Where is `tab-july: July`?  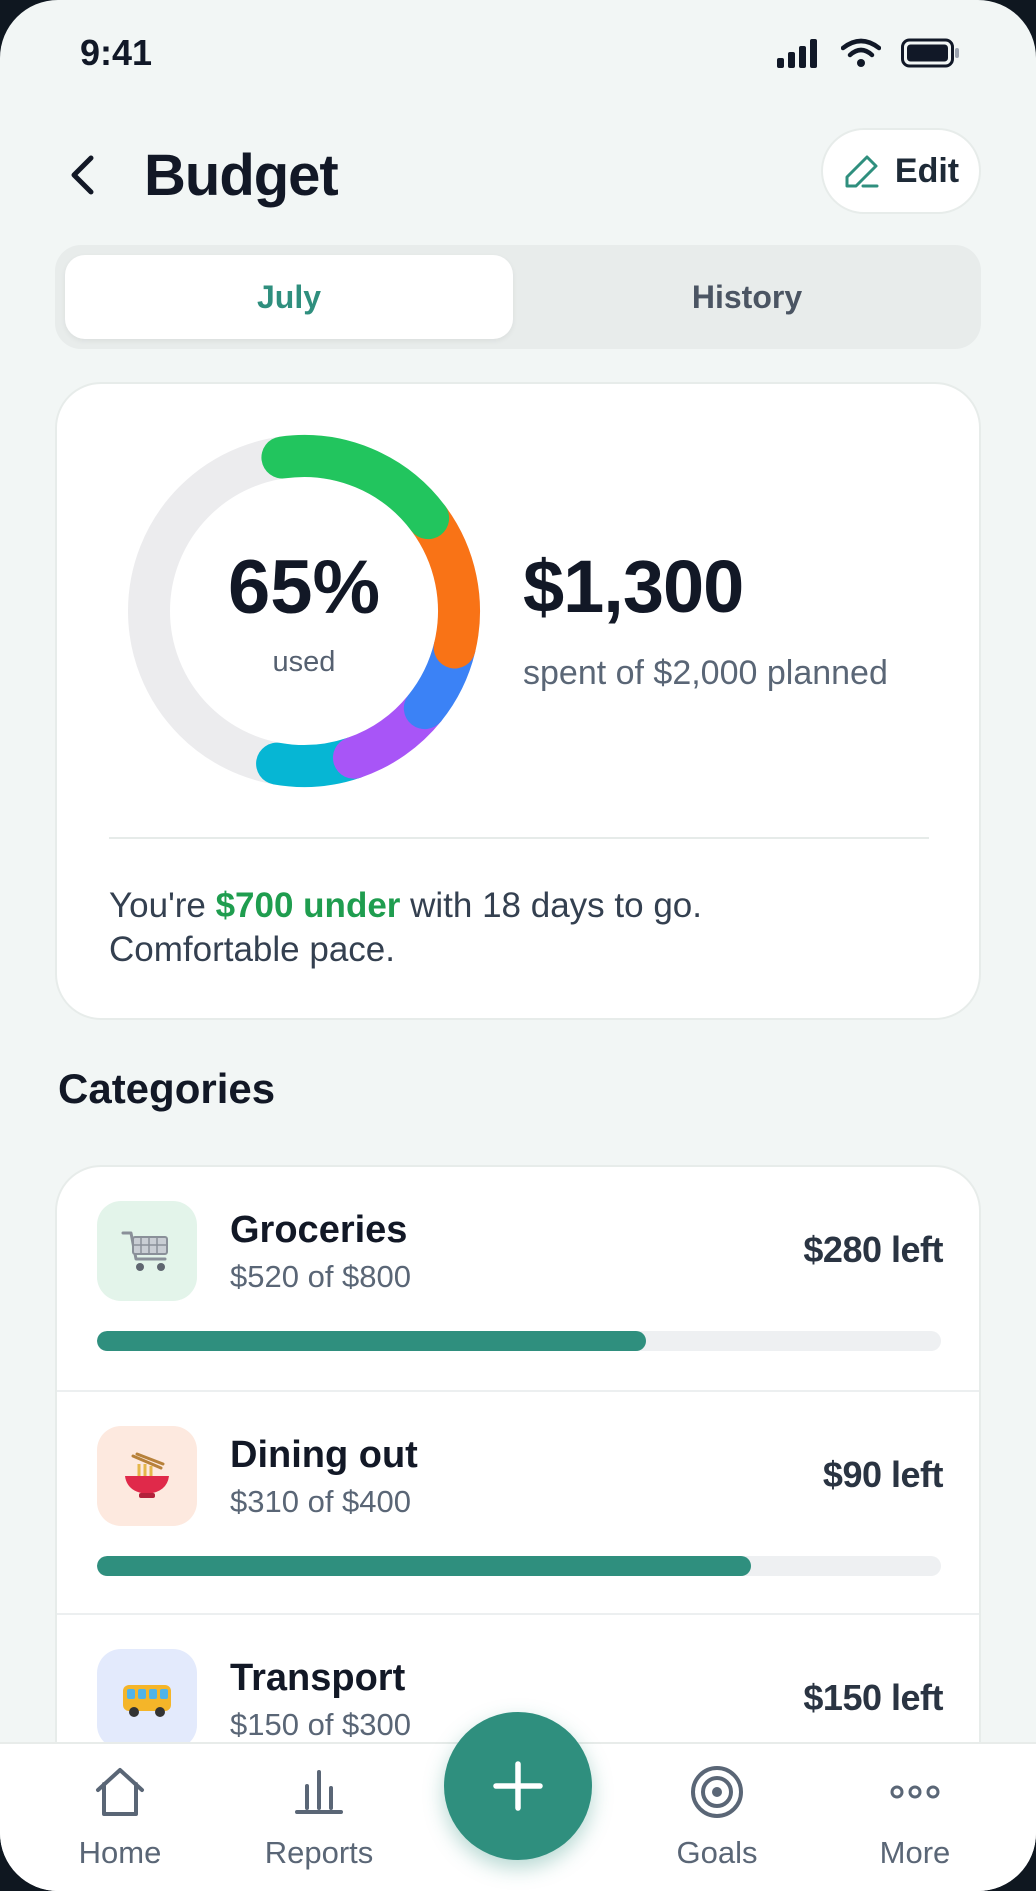 tab-july: July is located at coordinates (289, 297).